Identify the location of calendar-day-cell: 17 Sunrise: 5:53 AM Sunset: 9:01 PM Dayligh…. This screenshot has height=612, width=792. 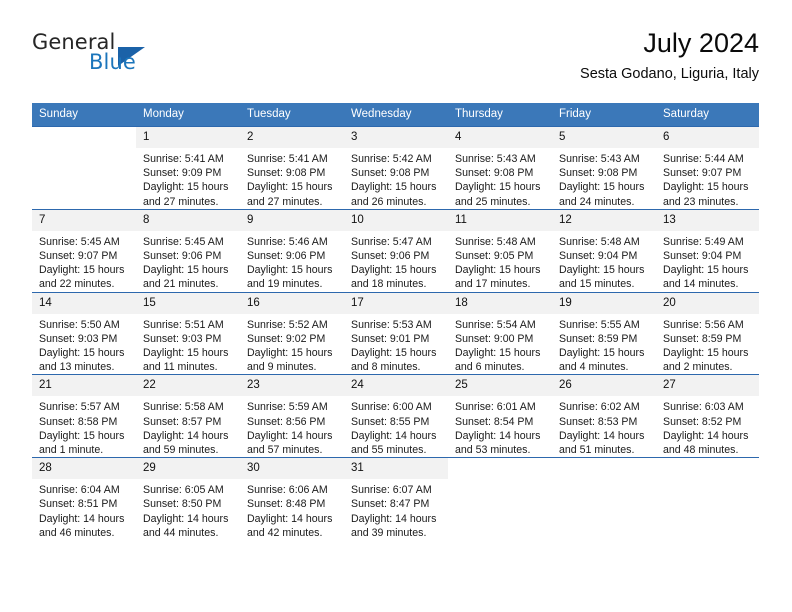
(396, 333).